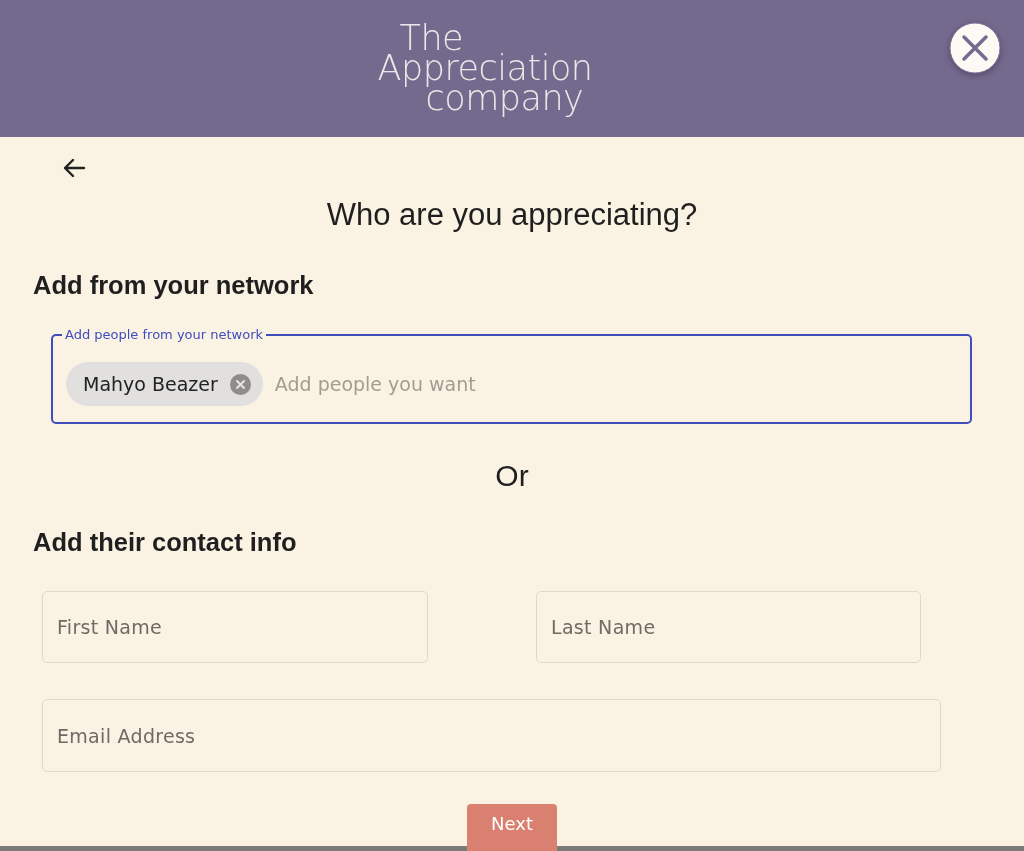 The width and height of the screenshot is (1024, 851). What do you see at coordinates (491, 735) in the screenshot?
I see `input-field: Email Address` at bounding box center [491, 735].